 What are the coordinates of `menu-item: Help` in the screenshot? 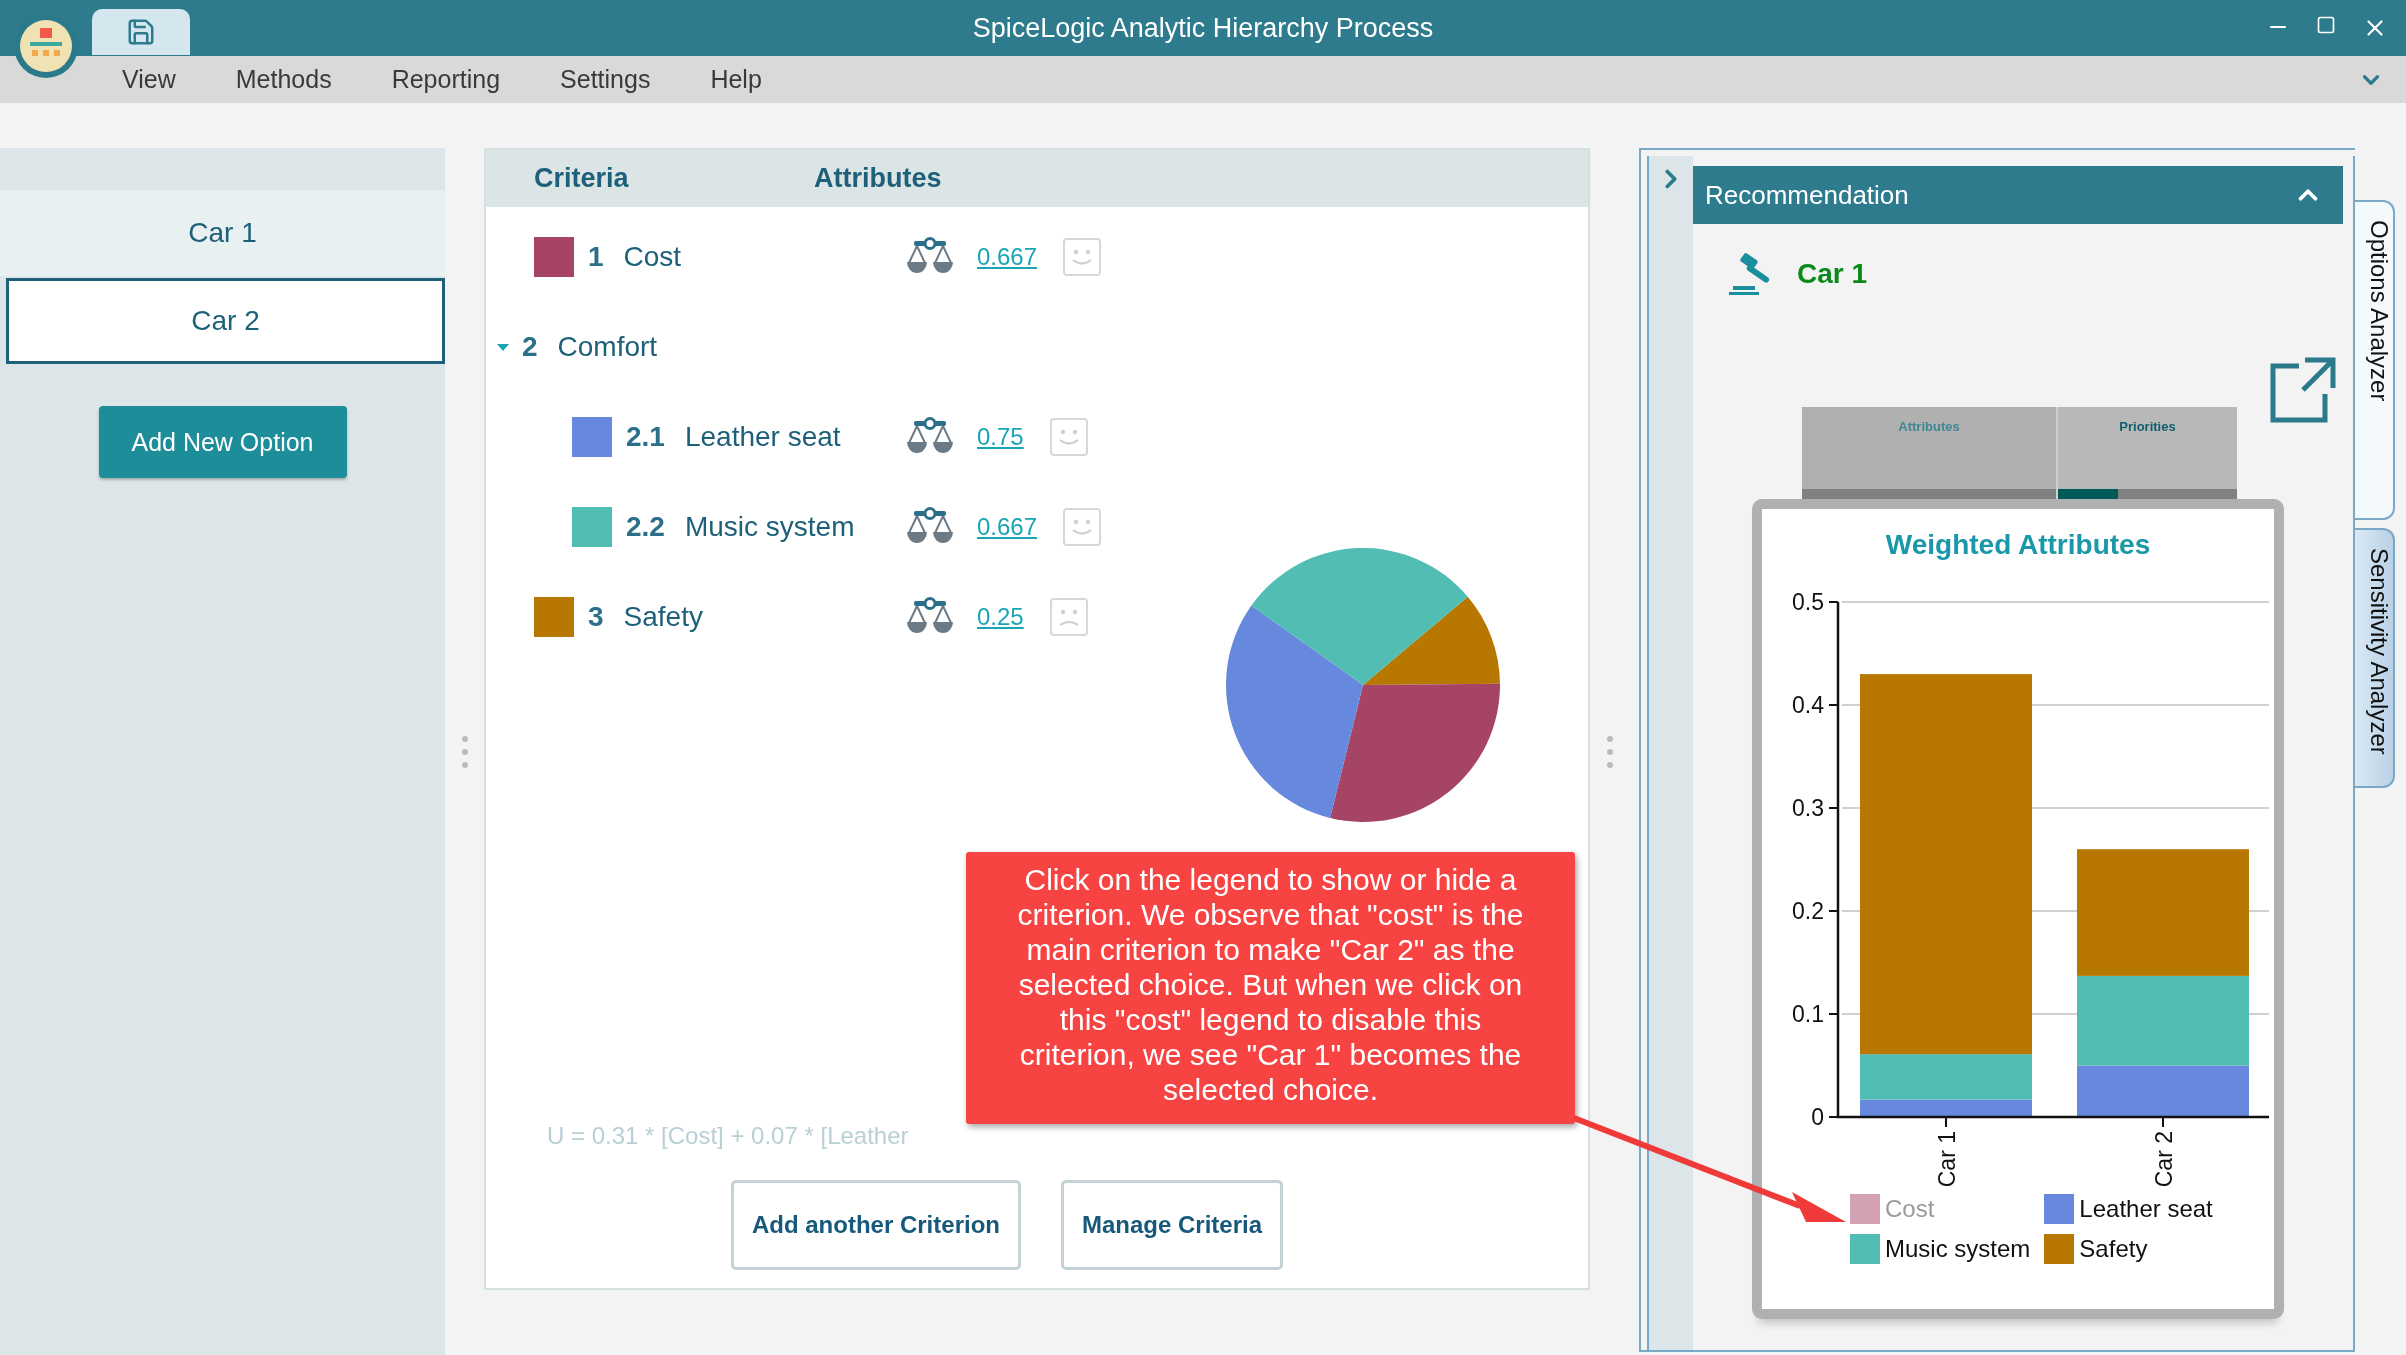 It's located at (736, 79).